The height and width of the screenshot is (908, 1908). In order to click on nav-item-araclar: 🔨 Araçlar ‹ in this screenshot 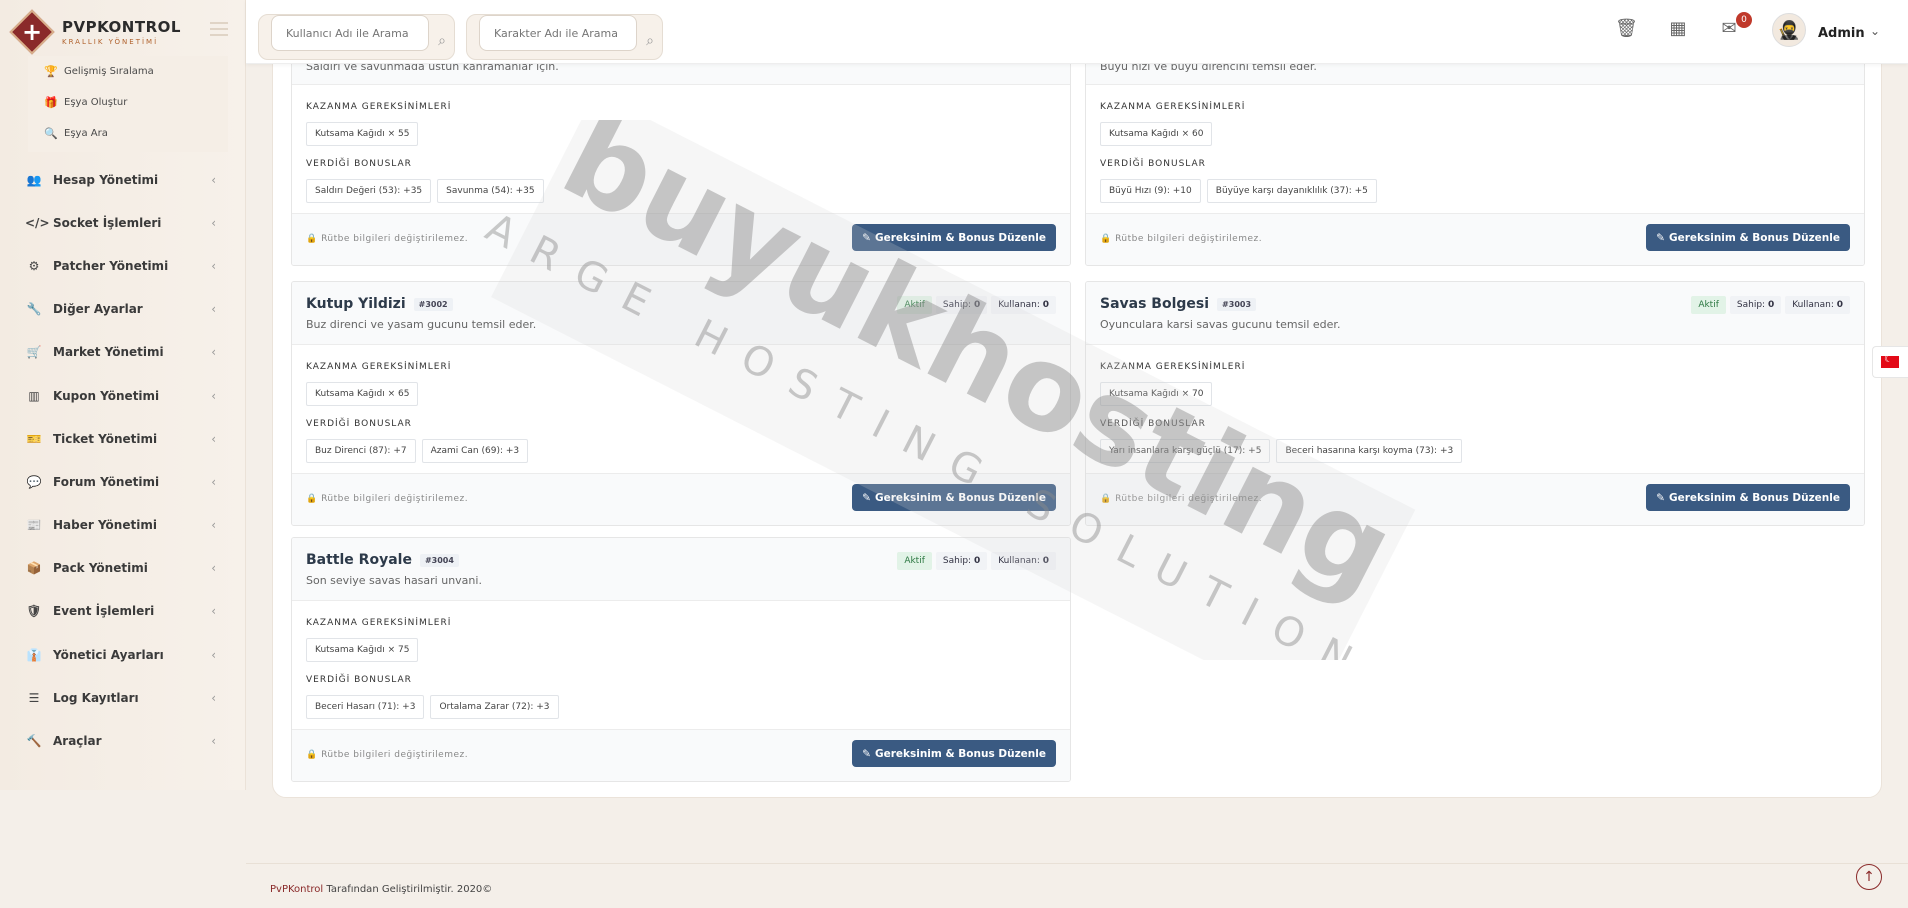, I will do `click(123, 740)`.